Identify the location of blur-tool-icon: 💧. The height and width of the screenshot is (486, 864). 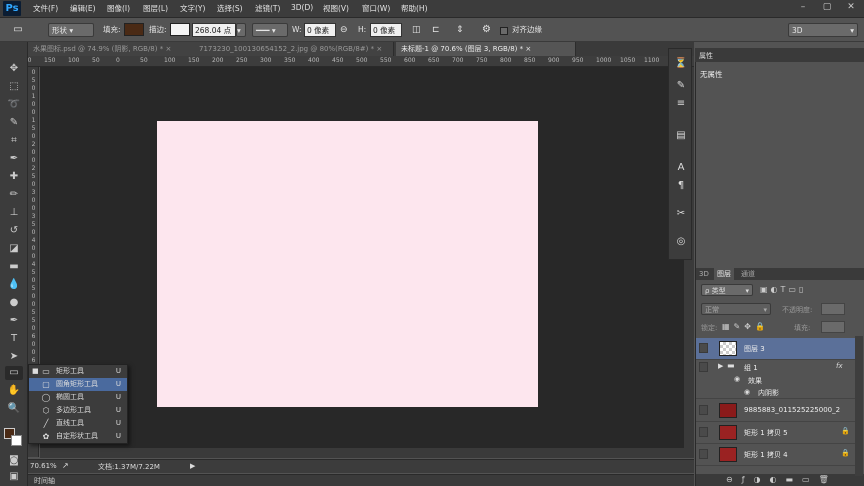
(14, 285).